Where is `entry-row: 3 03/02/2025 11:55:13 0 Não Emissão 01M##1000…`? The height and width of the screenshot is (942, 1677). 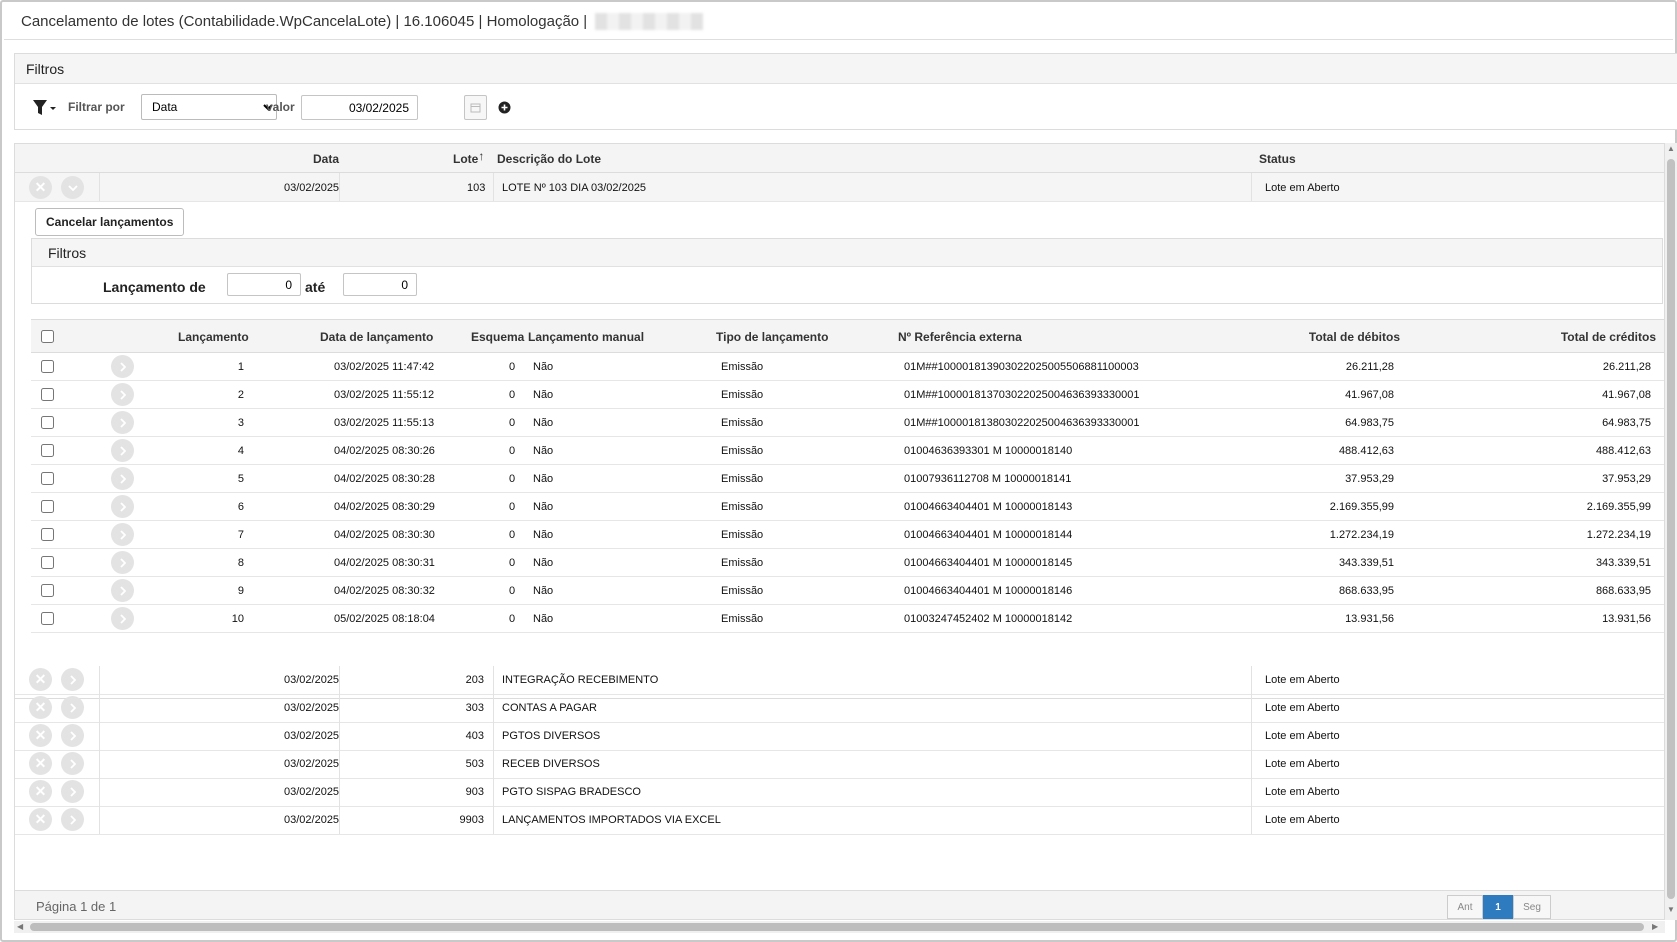 entry-row: 3 03/02/2025 11:55:13 0 Não Emissão 01M##1000… is located at coordinates (847, 423).